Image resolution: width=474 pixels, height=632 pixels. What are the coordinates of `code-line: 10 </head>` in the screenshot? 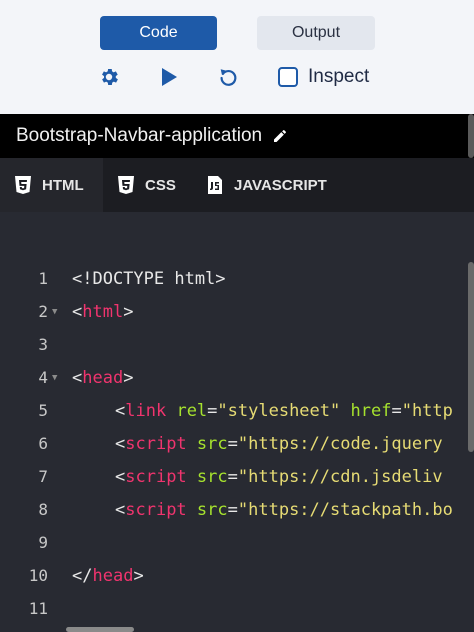 It's located at (237, 575).